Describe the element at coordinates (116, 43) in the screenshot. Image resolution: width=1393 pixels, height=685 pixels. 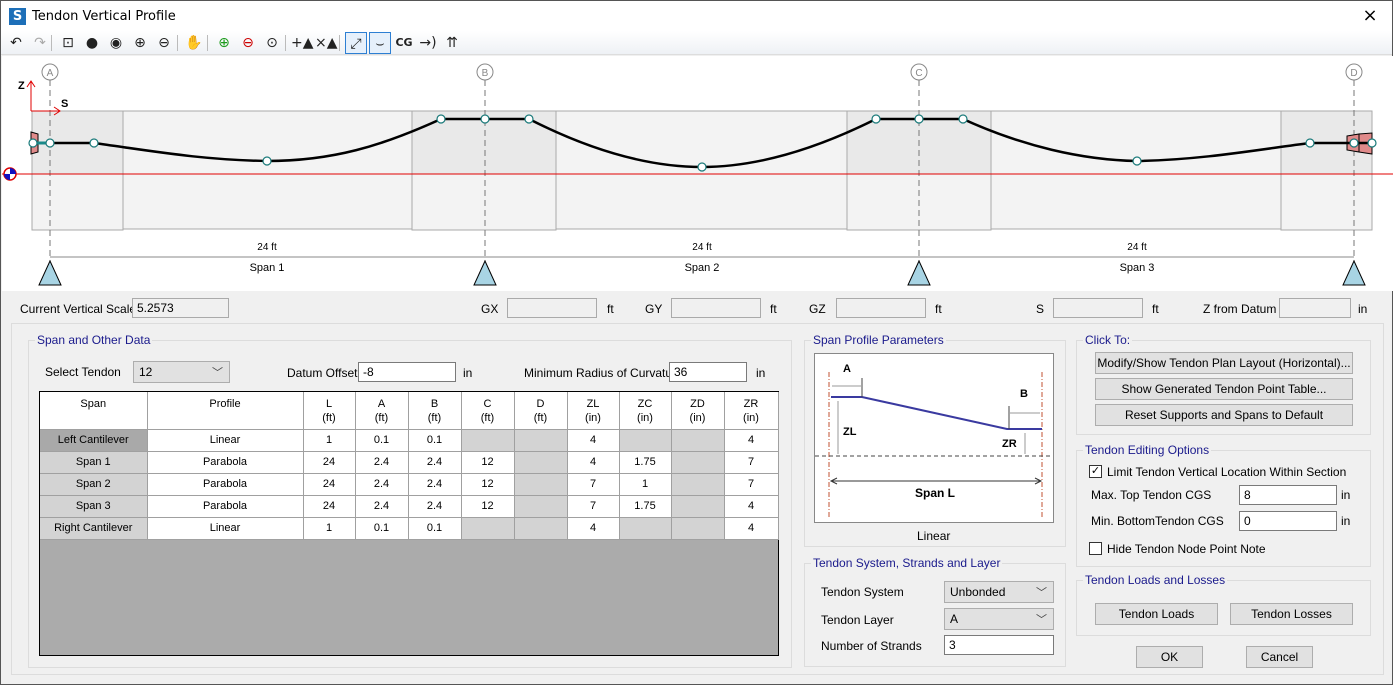
I see `zoom-previous-icon: ◉` at that location.